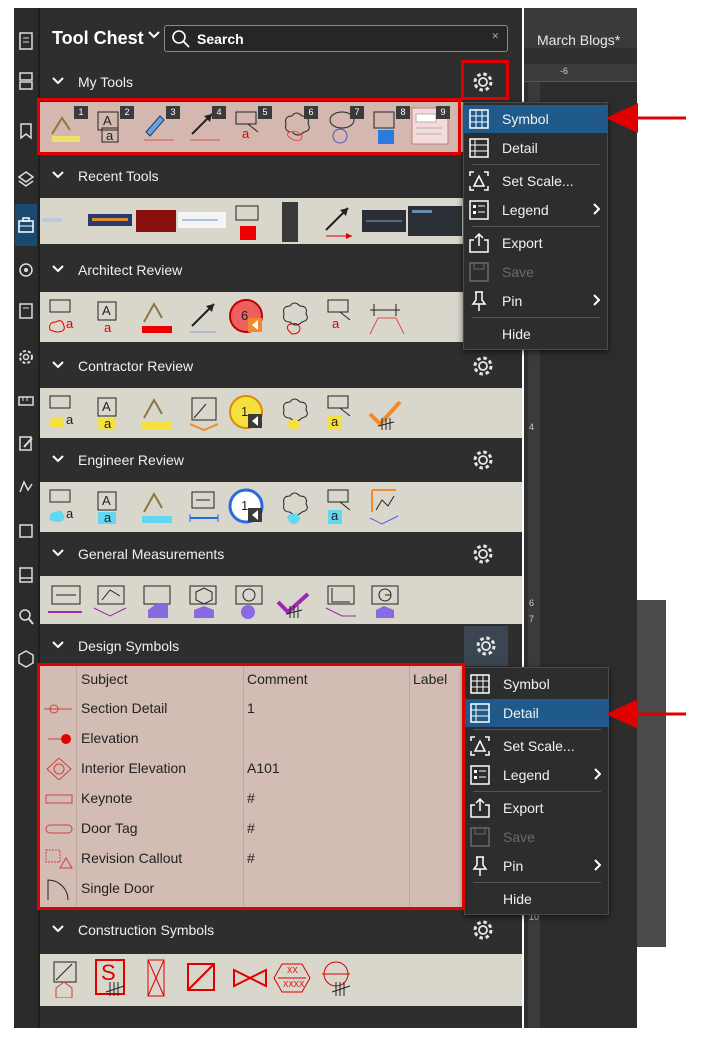  Describe the element at coordinates (158, 506) in the screenshot. I see `tool-highlight-cyan` at that location.